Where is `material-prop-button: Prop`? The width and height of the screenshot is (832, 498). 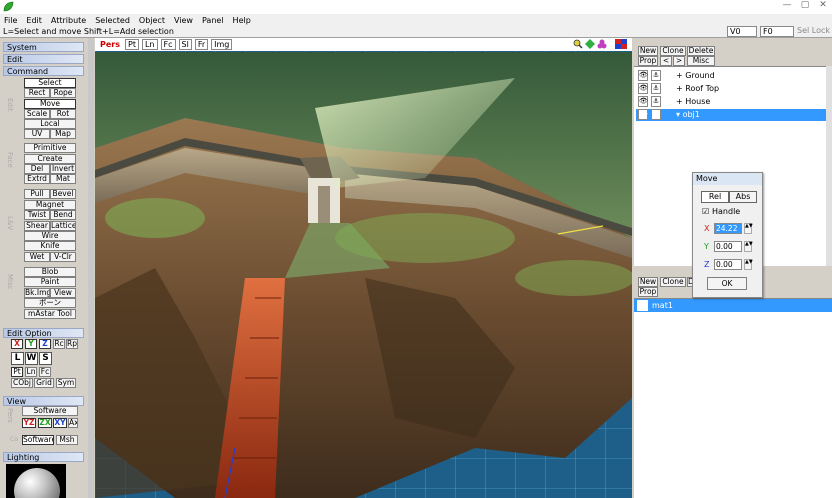
material-prop-button: Prop is located at coordinates (648, 292).